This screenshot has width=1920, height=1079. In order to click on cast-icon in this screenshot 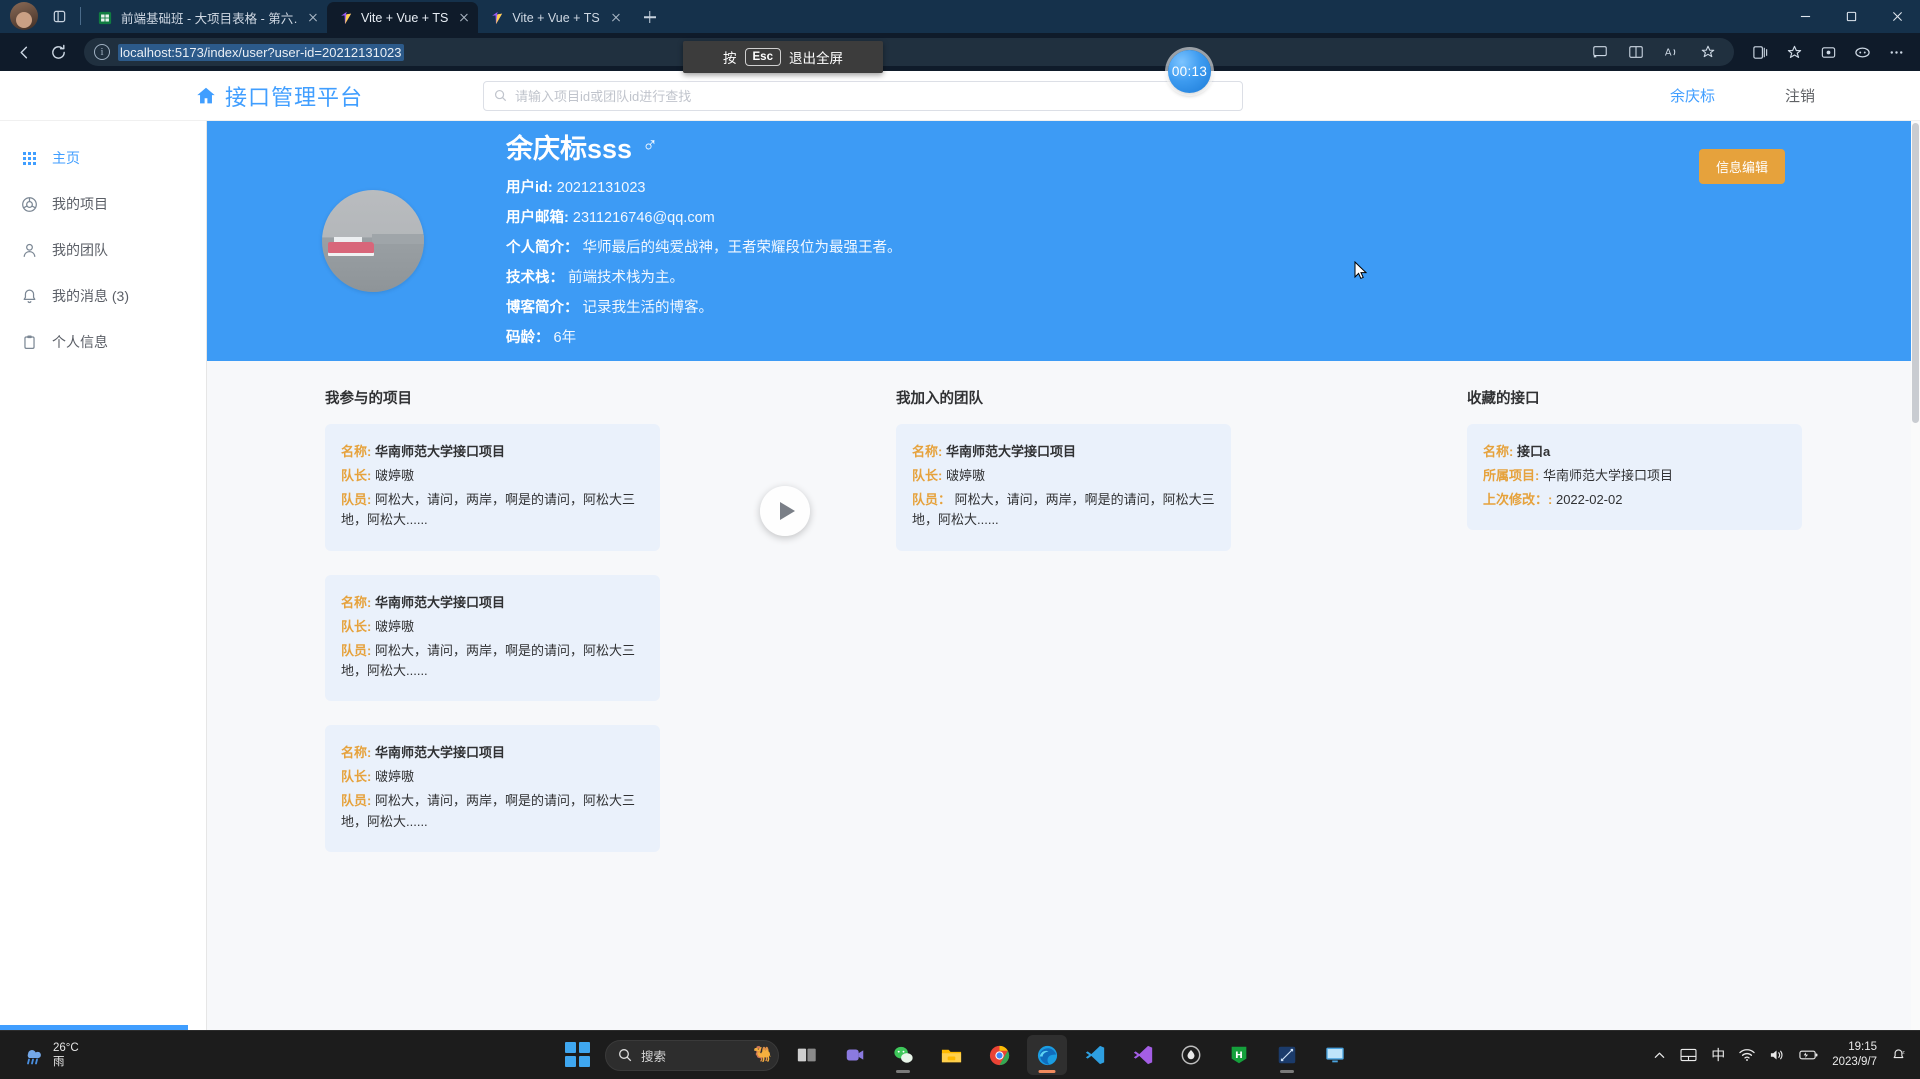, I will do `click(1600, 52)`.